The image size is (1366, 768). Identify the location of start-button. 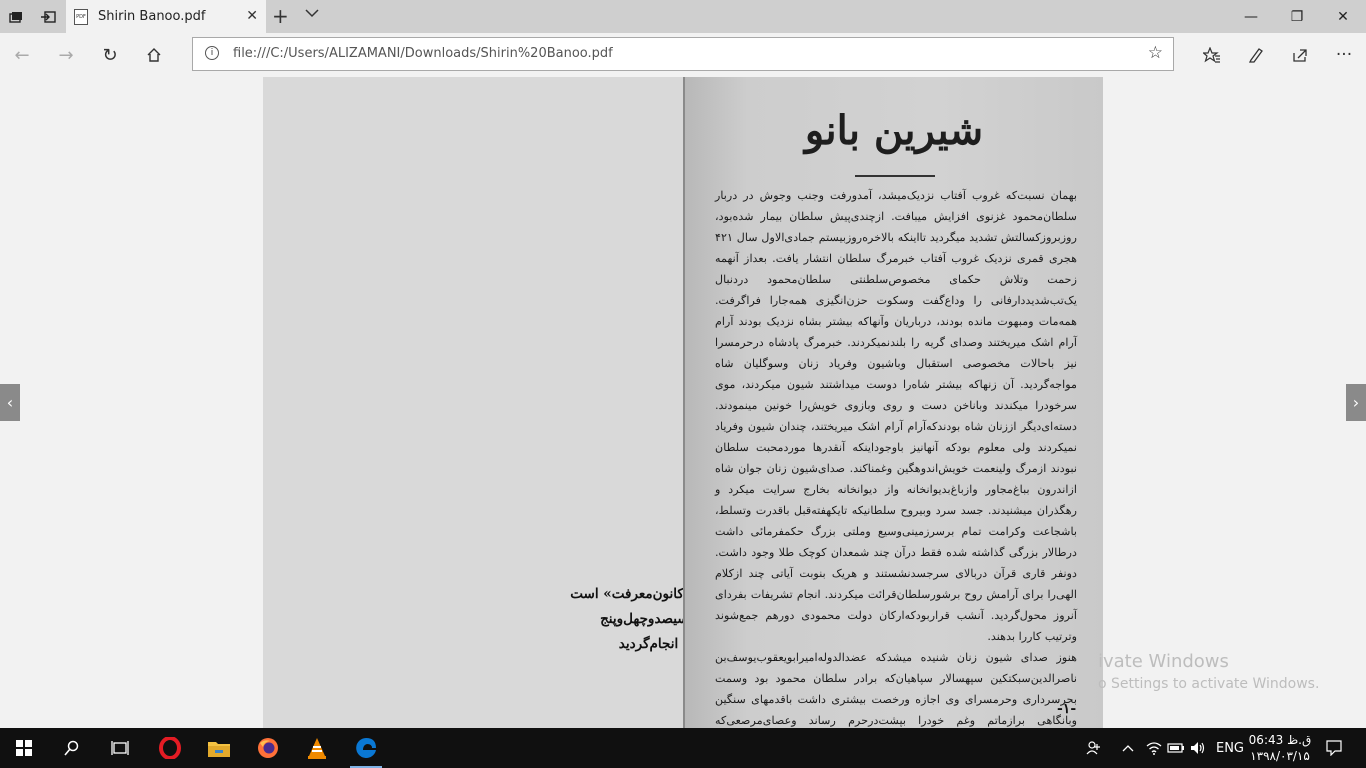
(24, 748).